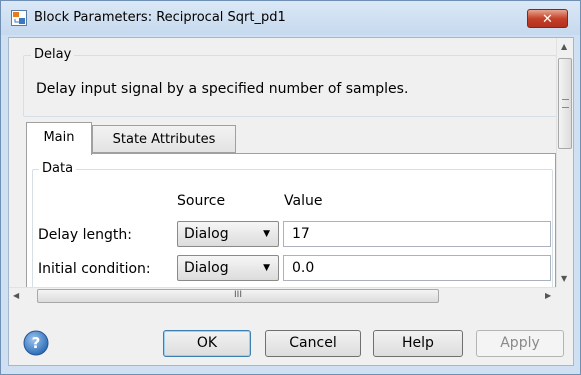 This screenshot has height=375, width=581. Describe the element at coordinates (59, 138) in the screenshot. I see `tab-main: Main` at that location.